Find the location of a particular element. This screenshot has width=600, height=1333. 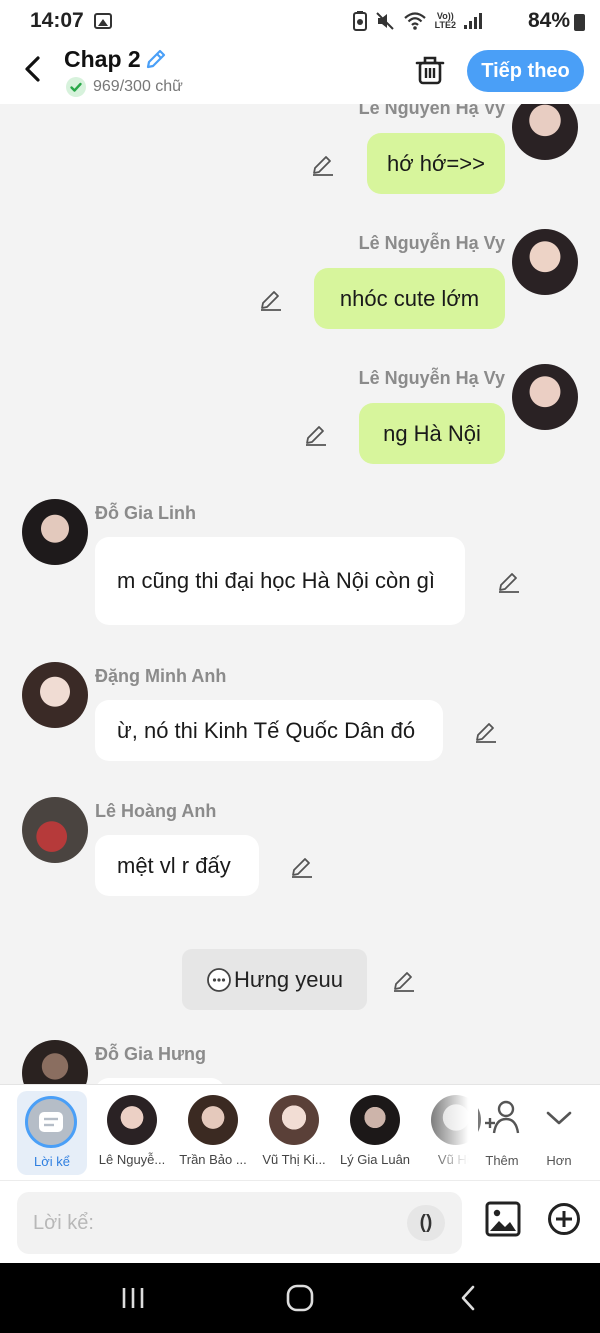

status-icons: Vo)) LTE2 is located at coordinates (417, 21).